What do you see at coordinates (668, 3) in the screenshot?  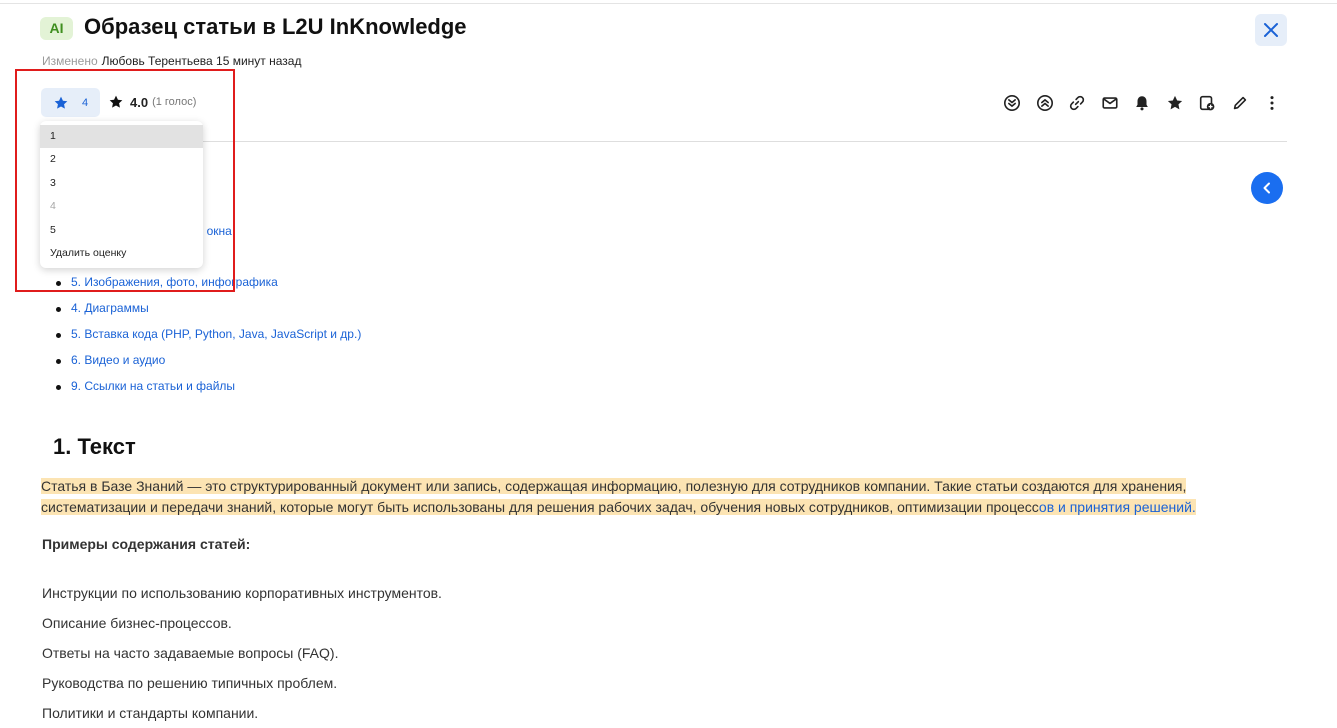 I see `top-border` at bounding box center [668, 3].